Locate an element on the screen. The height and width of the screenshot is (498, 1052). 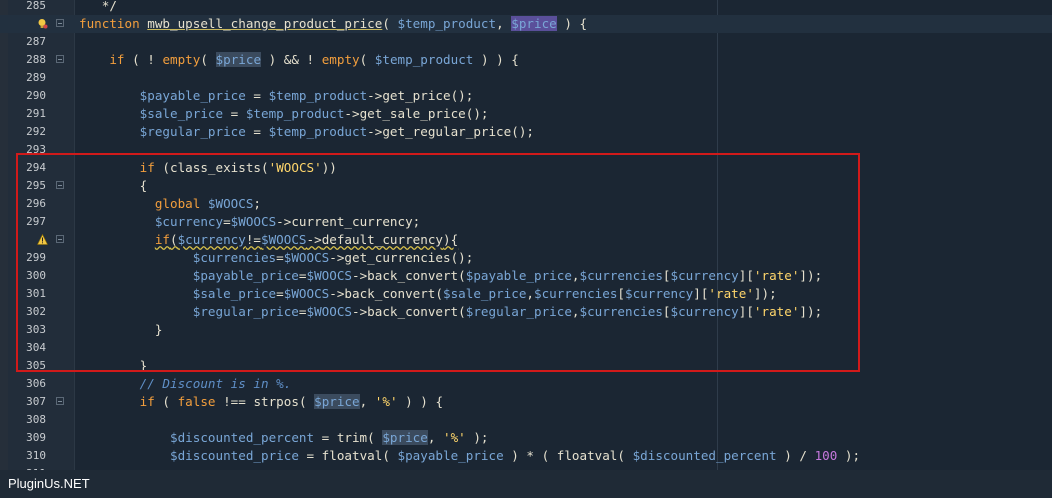
line-number: 290 is located at coordinates (36, 95).